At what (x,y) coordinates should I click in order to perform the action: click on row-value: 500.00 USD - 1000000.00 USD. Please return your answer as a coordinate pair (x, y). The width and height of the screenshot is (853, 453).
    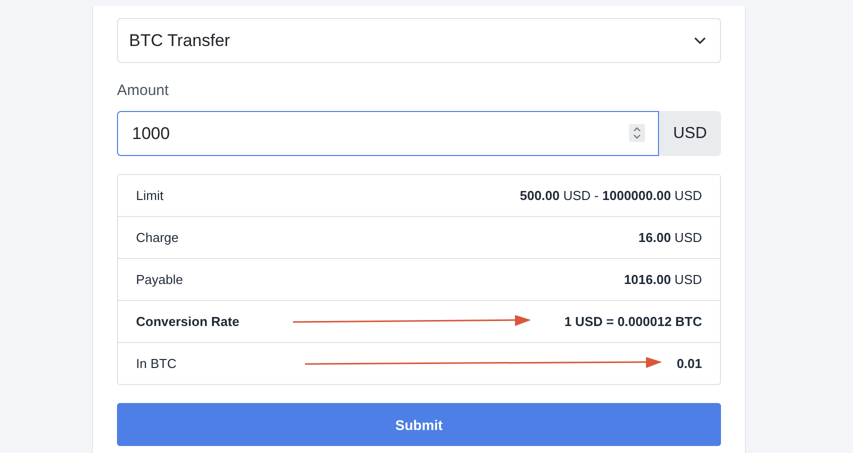
    Looking at the image, I should click on (611, 195).